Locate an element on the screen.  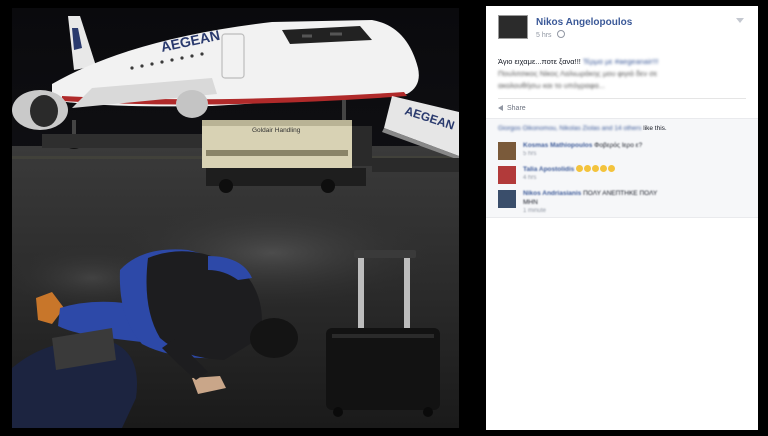
comments-bottom-border is located at coordinates (622, 217).